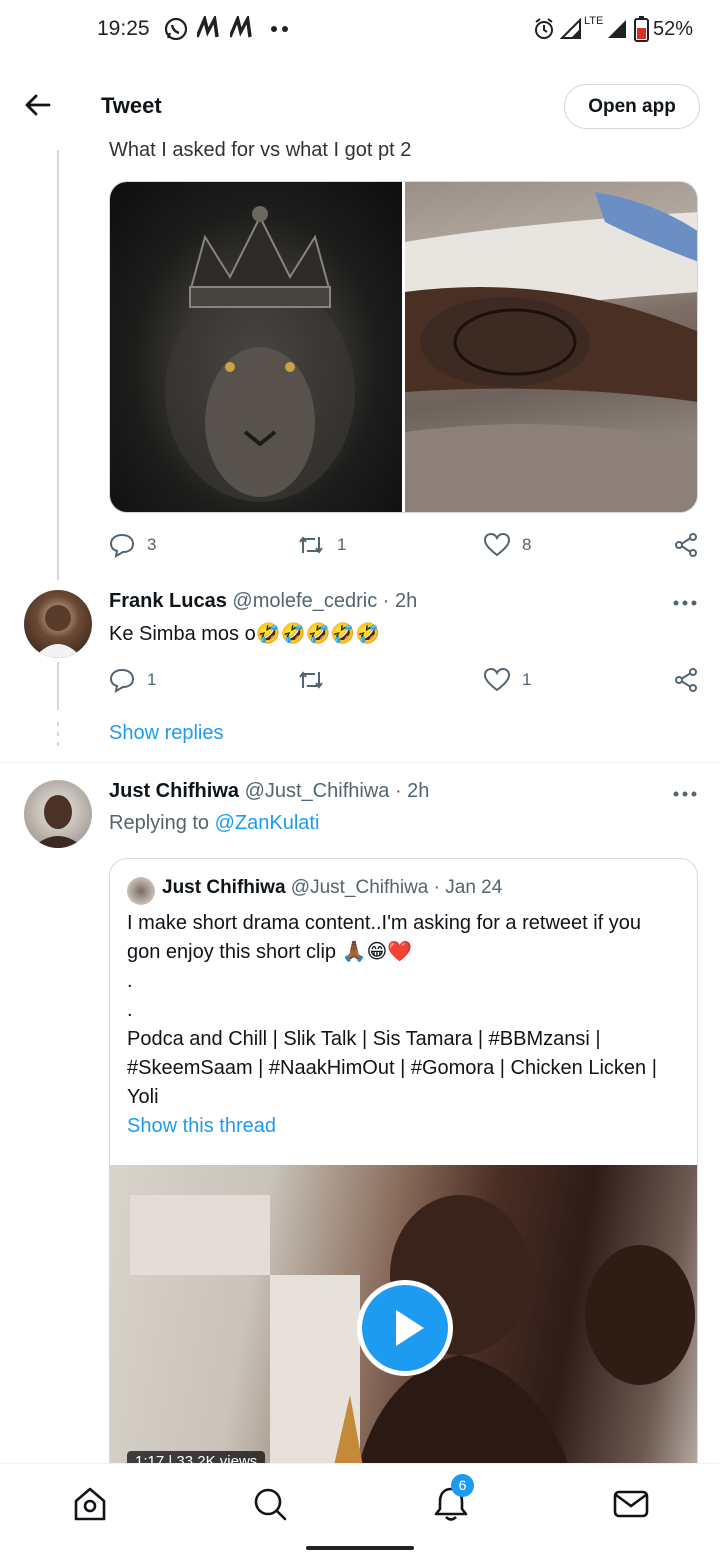 Image resolution: width=720 pixels, height=1560 pixels. I want to click on replying-prefix: Replying to, so click(159, 823).